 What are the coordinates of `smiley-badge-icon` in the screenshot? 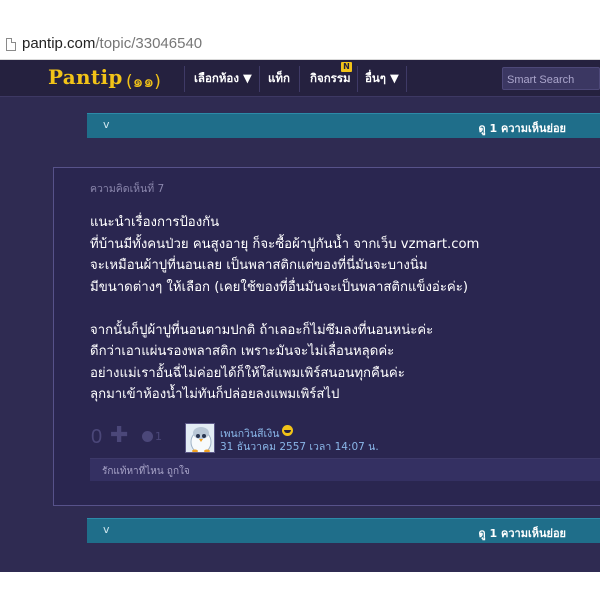 It's located at (287, 430).